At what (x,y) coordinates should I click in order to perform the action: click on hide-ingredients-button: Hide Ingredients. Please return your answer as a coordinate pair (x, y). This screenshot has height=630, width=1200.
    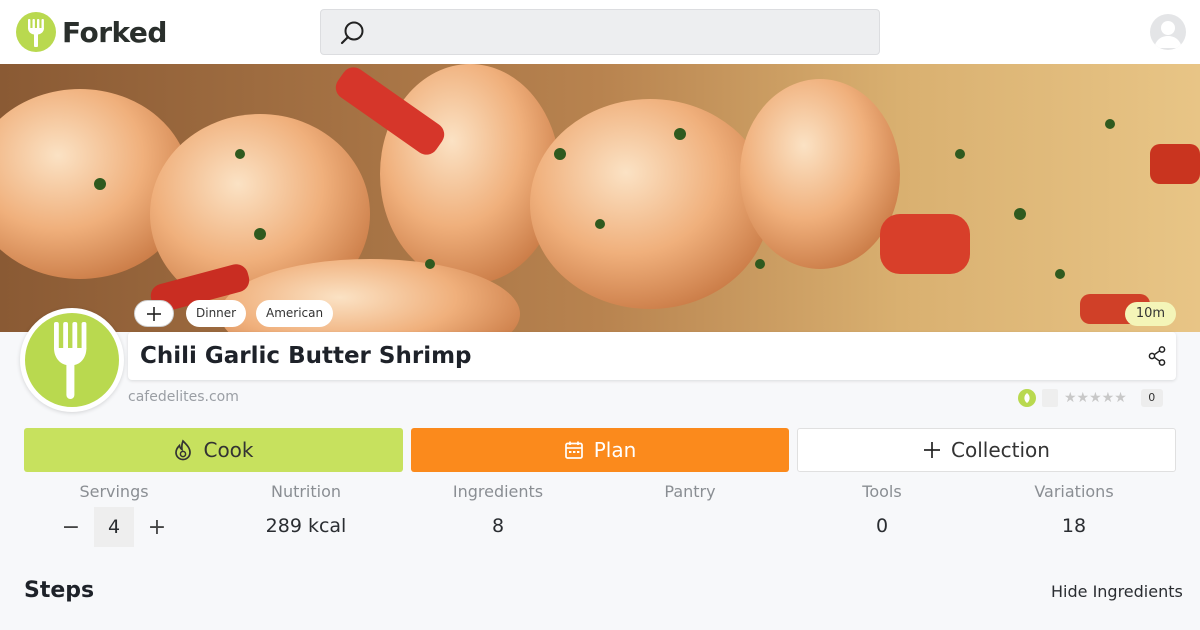
    Looking at the image, I should click on (1117, 591).